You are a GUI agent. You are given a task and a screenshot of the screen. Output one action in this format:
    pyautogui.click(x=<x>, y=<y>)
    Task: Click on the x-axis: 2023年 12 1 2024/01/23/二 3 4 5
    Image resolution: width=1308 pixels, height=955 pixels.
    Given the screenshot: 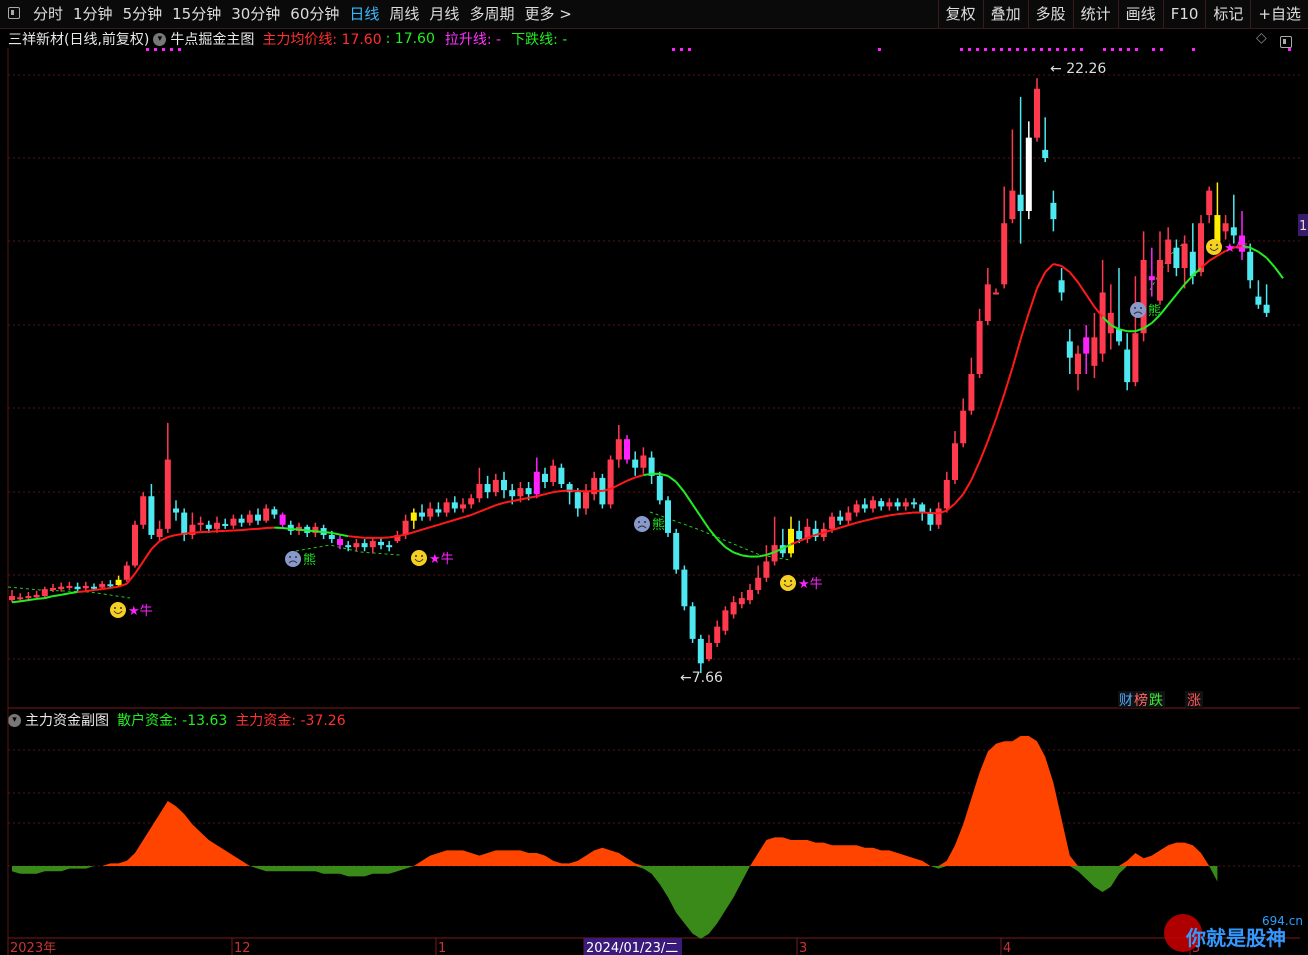 What is the action you would take?
    pyautogui.click(x=603, y=946)
    